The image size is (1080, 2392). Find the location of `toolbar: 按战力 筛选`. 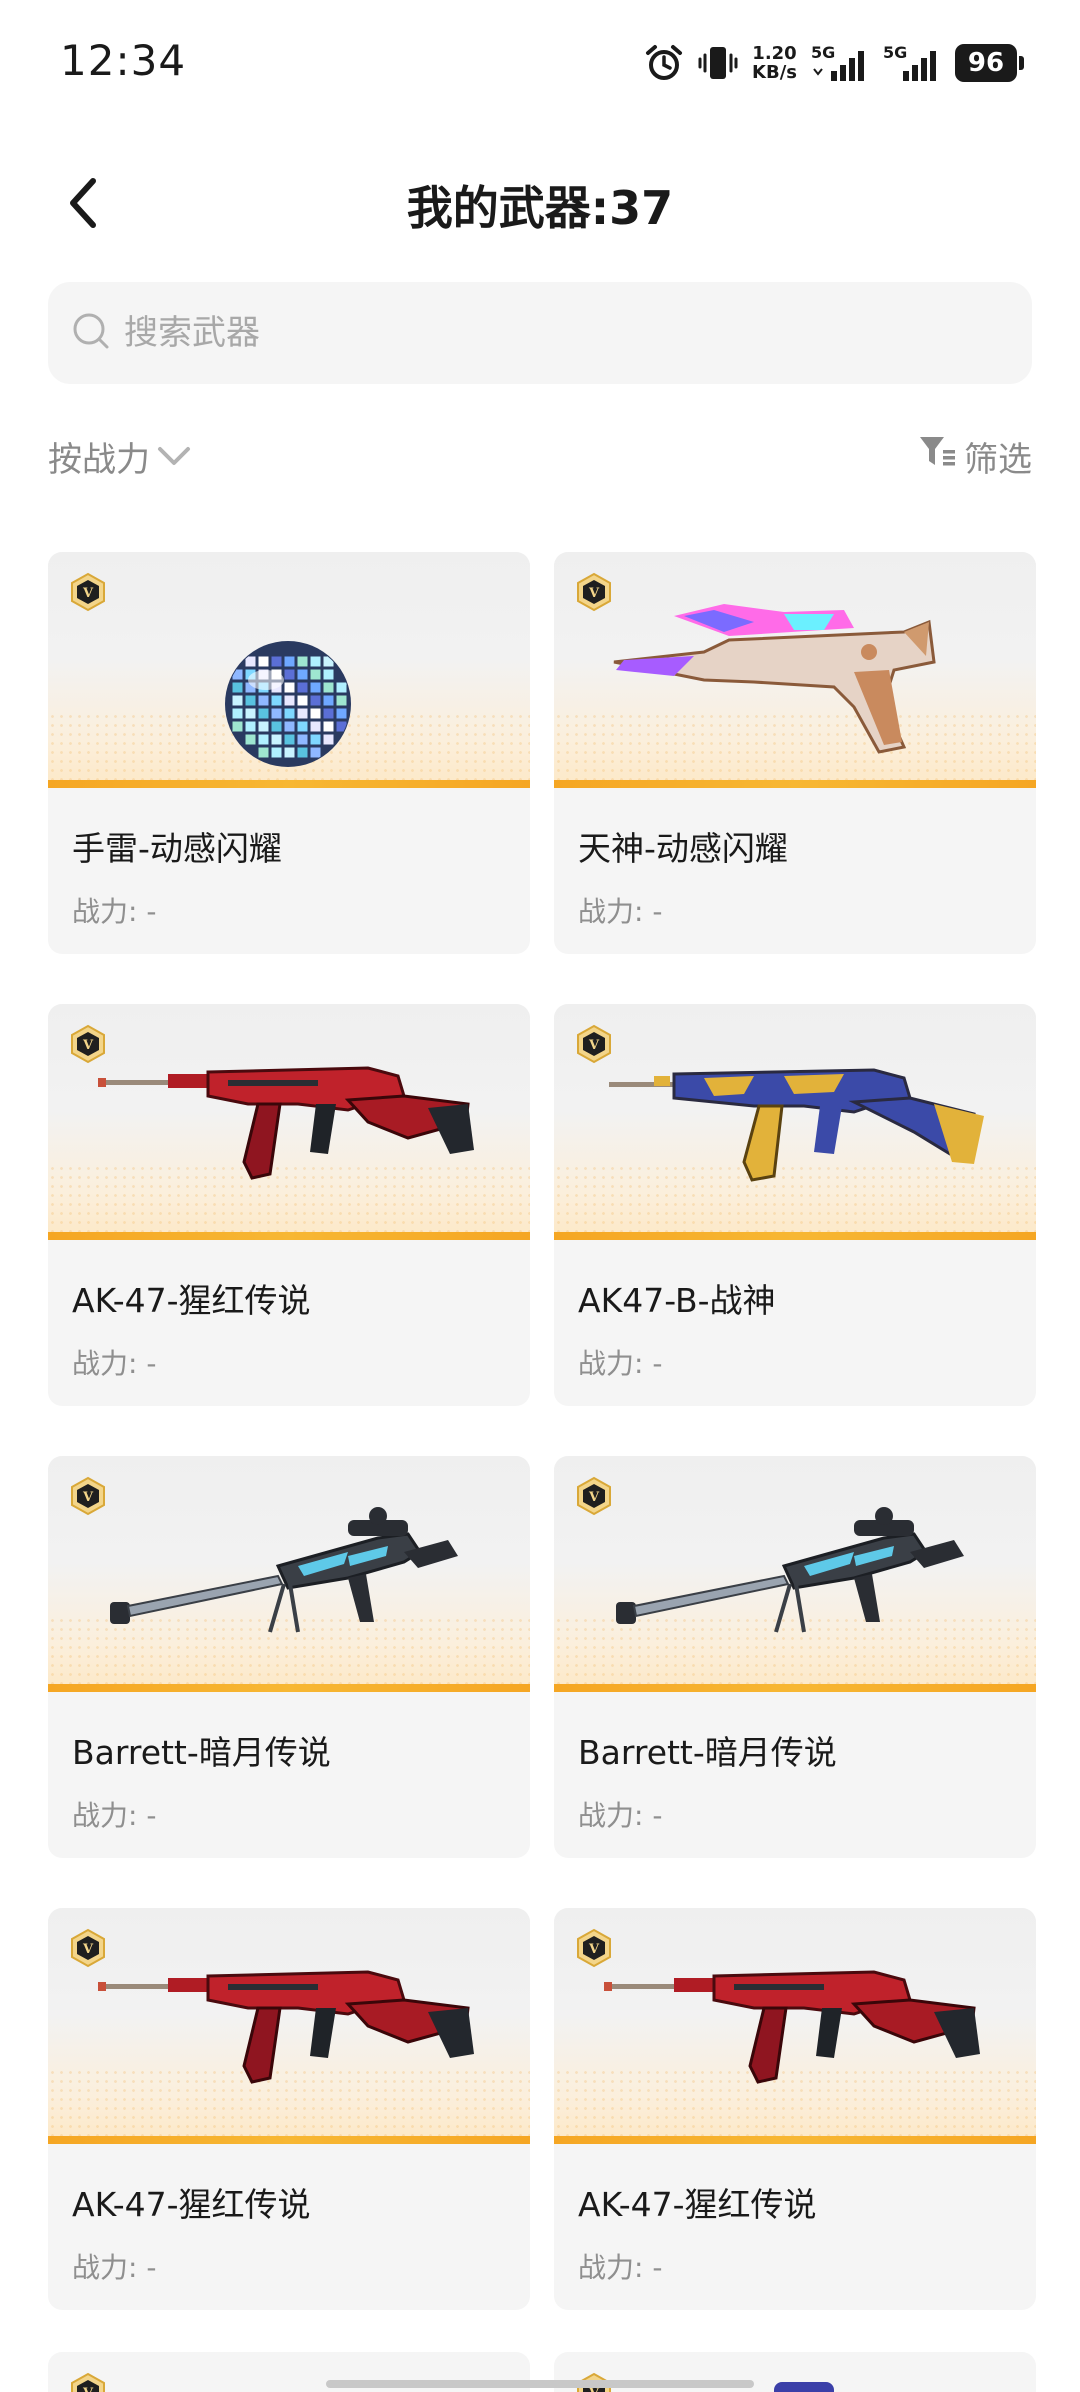

toolbar: 按战力 筛选 is located at coordinates (540, 460).